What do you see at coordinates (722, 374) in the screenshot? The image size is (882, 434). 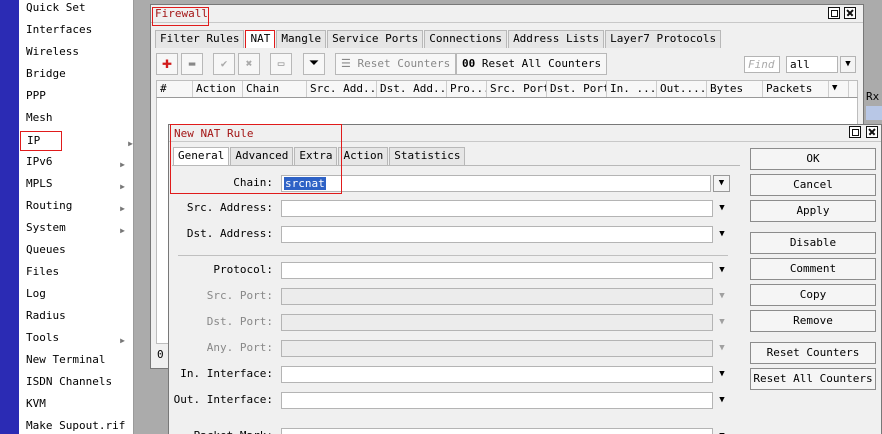 I see `in-interface-dropdown-icon: ▼` at bounding box center [722, 374].